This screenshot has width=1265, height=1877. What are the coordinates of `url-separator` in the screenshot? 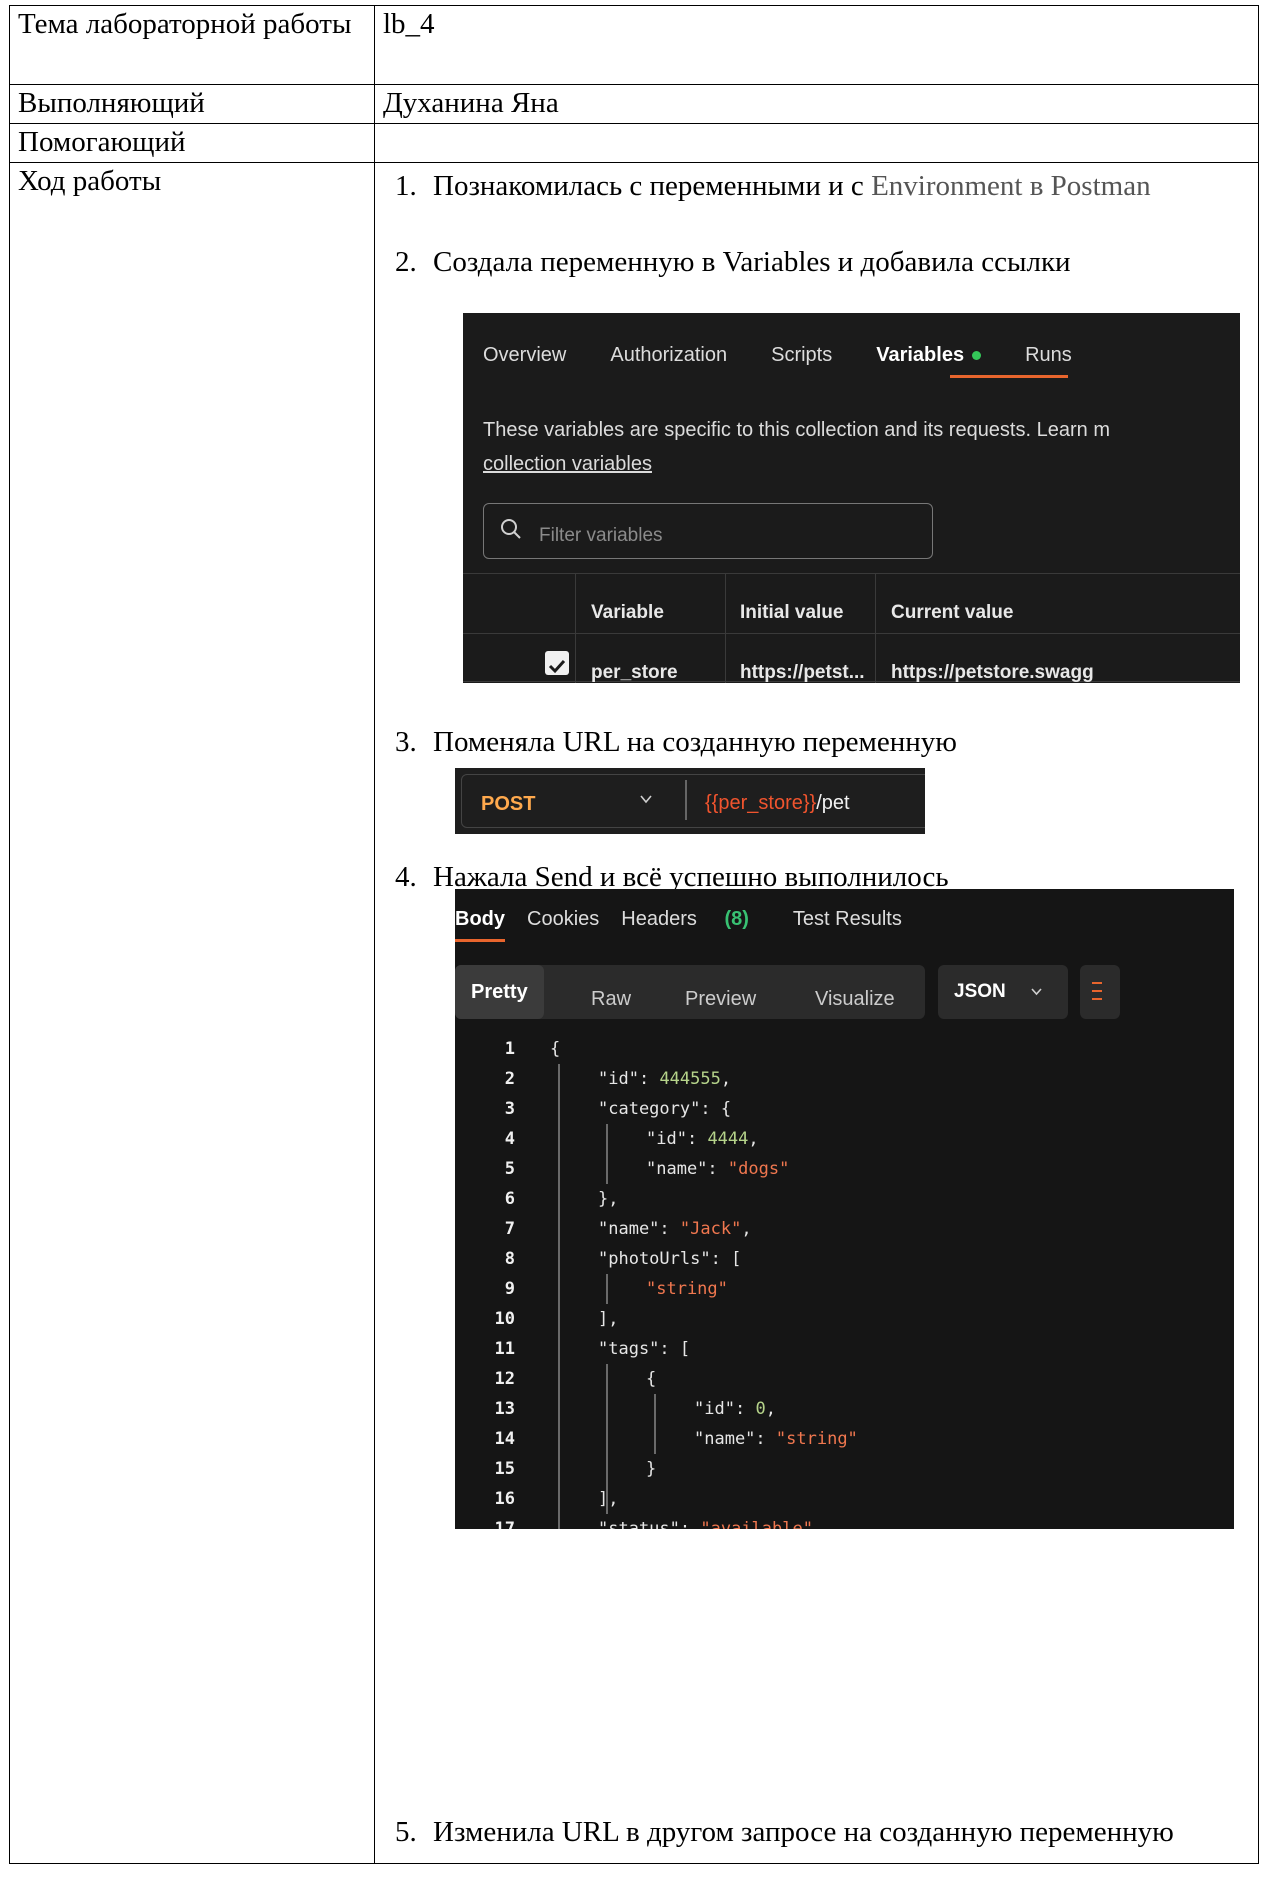 It's located at (686, 800).